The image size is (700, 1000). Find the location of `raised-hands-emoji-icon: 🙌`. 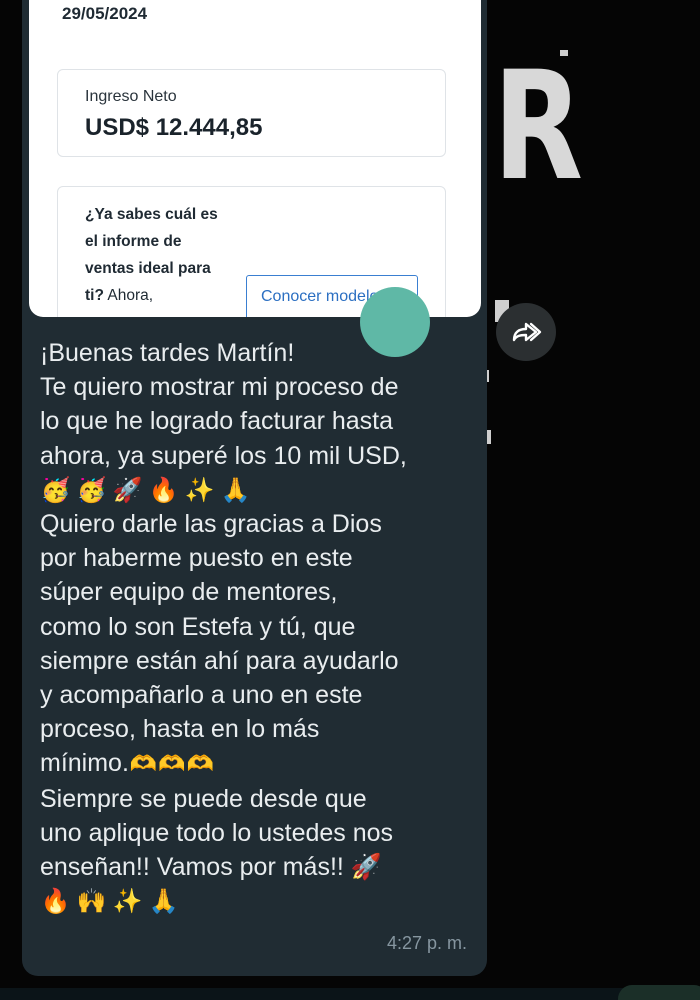

raised-hands-emoji-icon: 🙌 is located at coordinates (91, 902).